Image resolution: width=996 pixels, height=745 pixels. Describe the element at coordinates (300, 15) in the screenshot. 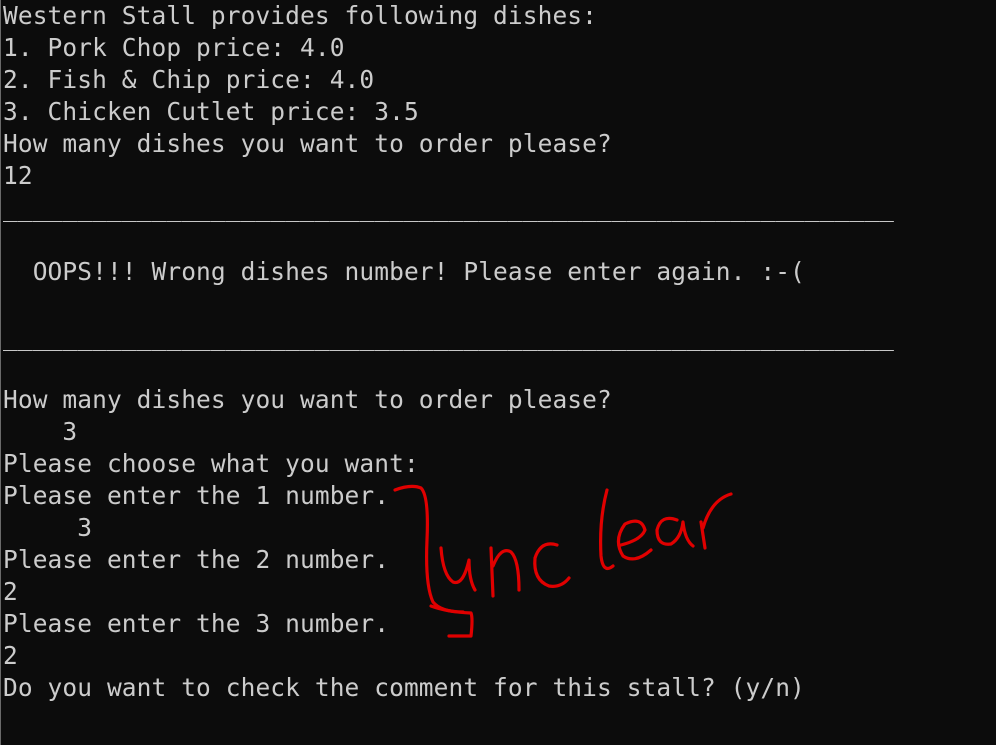

I see `console-line: Western Stall provides following dishes:` at that location.